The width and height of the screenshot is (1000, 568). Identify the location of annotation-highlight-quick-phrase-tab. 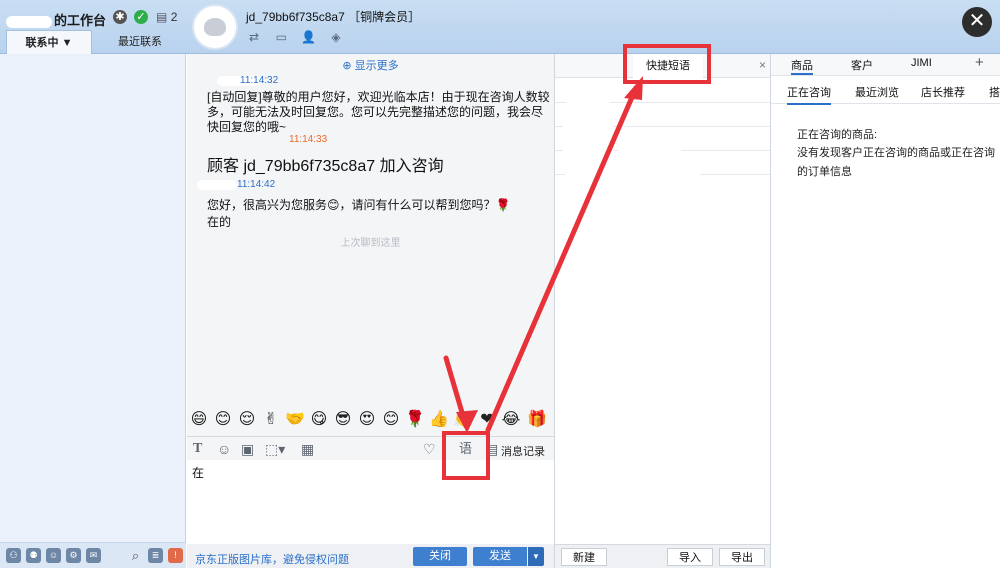
(667, 64).